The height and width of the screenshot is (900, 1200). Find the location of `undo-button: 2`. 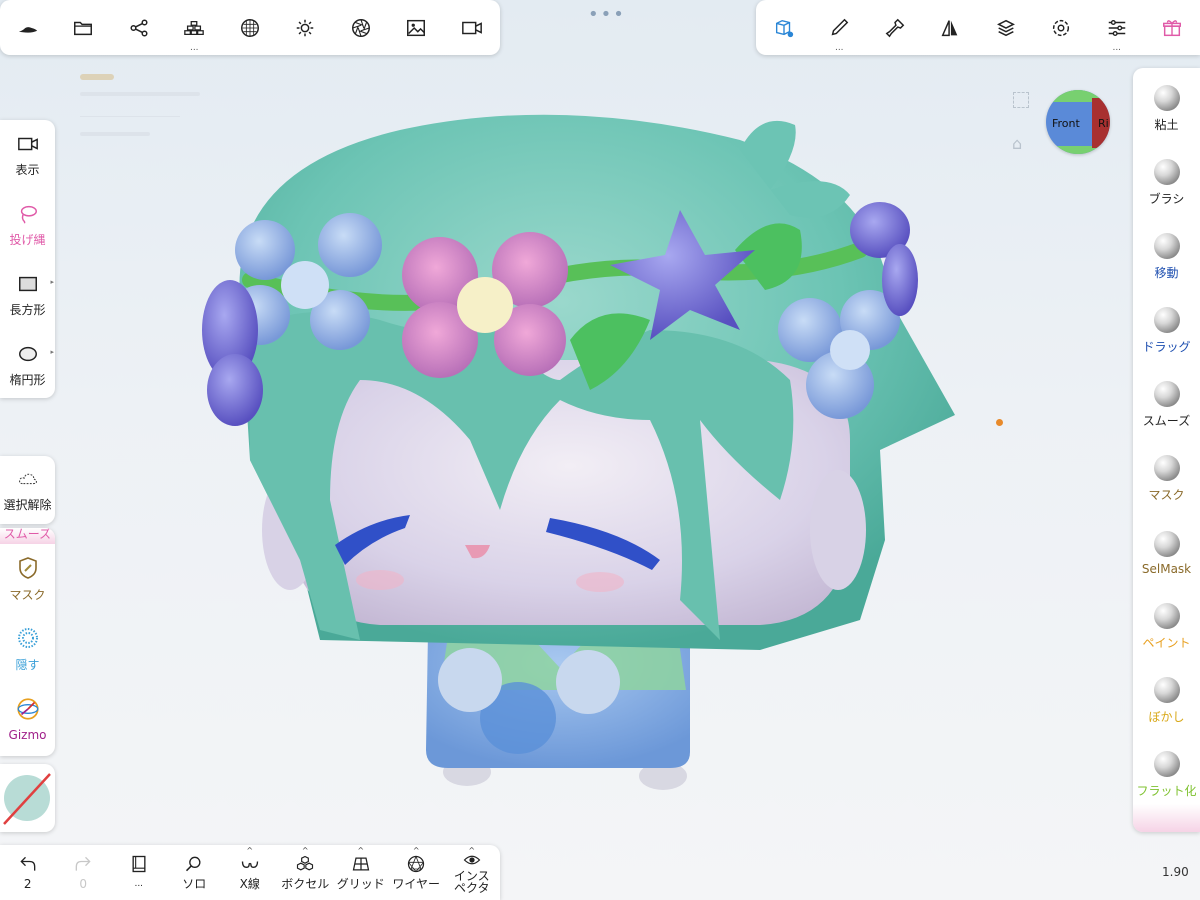

undo-button: 2 is located at coordinates (28, 872).